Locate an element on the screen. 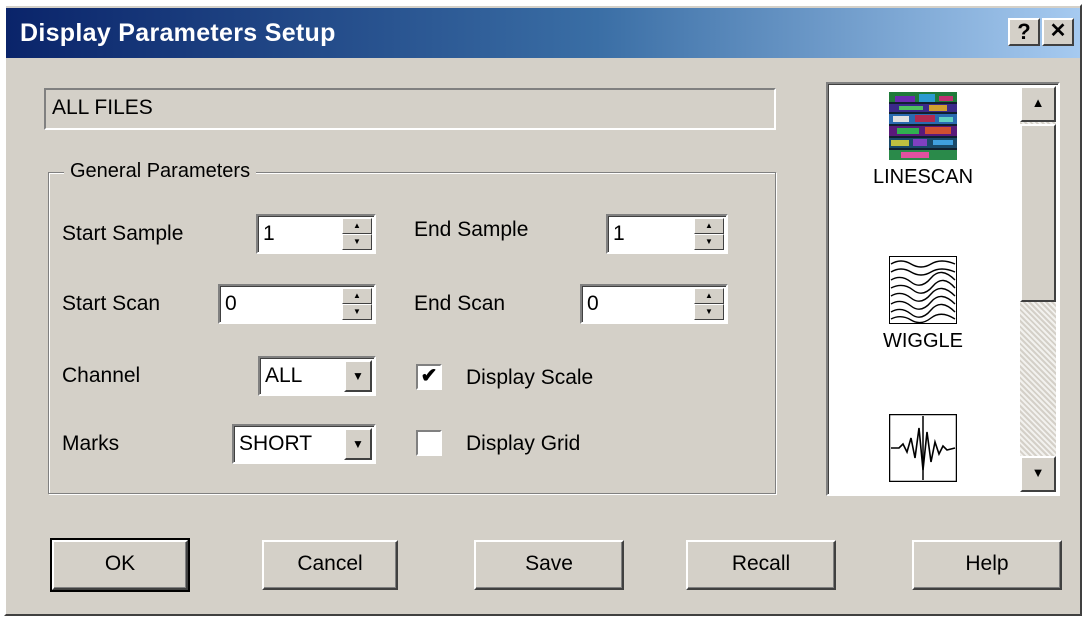 The width and height of the screenshot is (1086, 620). display-scale-checkbox: ✔ is located at coordinates (429, 377).